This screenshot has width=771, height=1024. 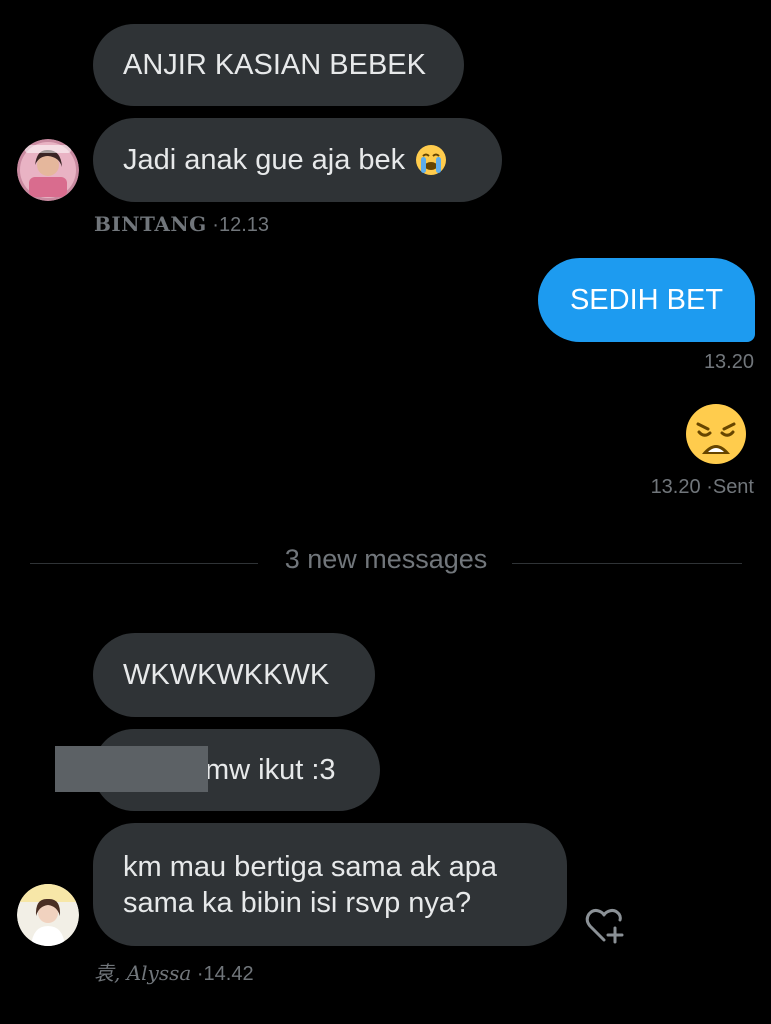 I want to click on heart-plus-icon, so click(x=606, y=926).